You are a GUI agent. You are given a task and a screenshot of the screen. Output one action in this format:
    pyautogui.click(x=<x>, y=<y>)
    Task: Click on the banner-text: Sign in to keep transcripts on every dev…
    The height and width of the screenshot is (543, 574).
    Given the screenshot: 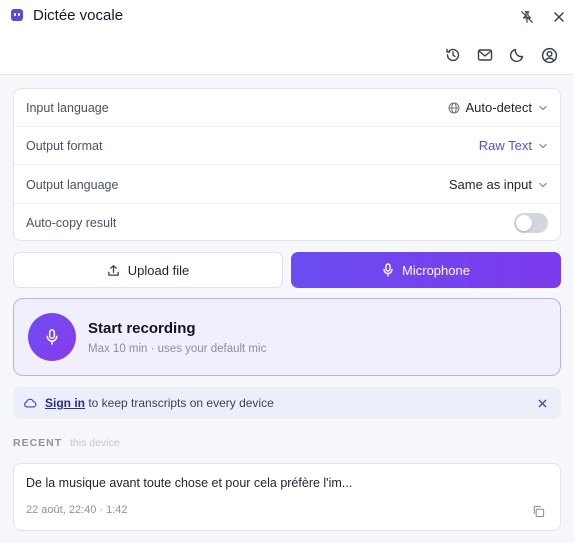 What is the action you would take?
    pyautogui.click(x=159, y=403)
    